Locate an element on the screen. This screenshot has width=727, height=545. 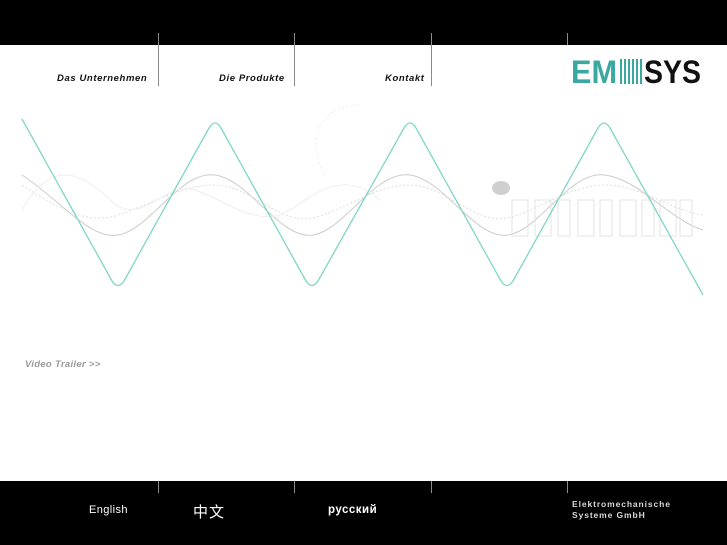
faint-dot is located at coordinates (501, 188).